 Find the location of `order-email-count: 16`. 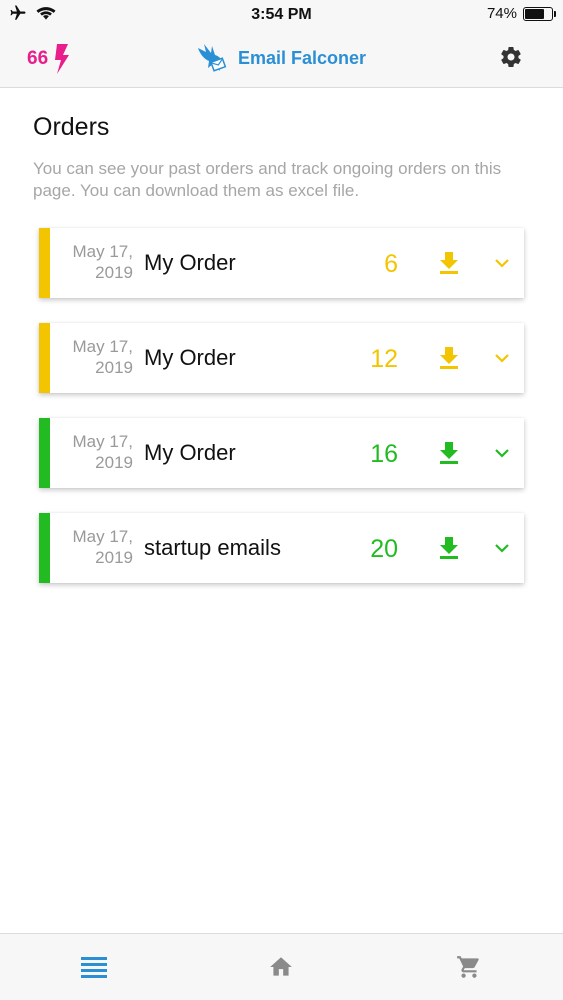

order-email-count: 16 is located at coordinates (384, 454).